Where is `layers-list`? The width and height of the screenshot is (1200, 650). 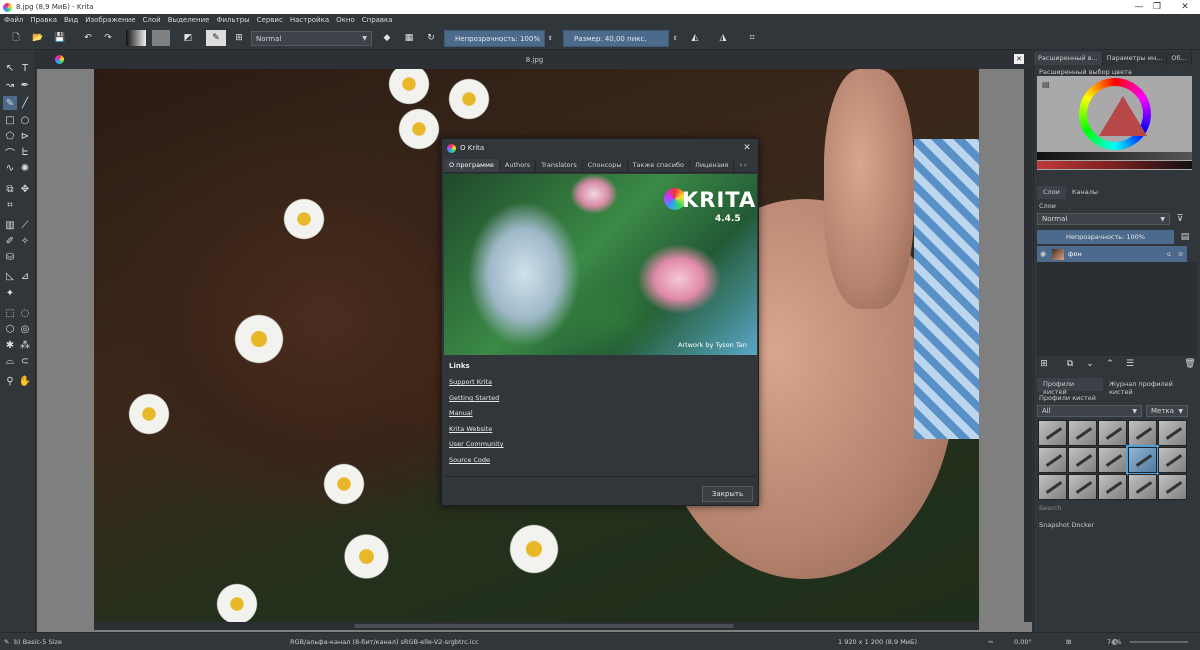
layers-list is located at coordinates (1117, 309).